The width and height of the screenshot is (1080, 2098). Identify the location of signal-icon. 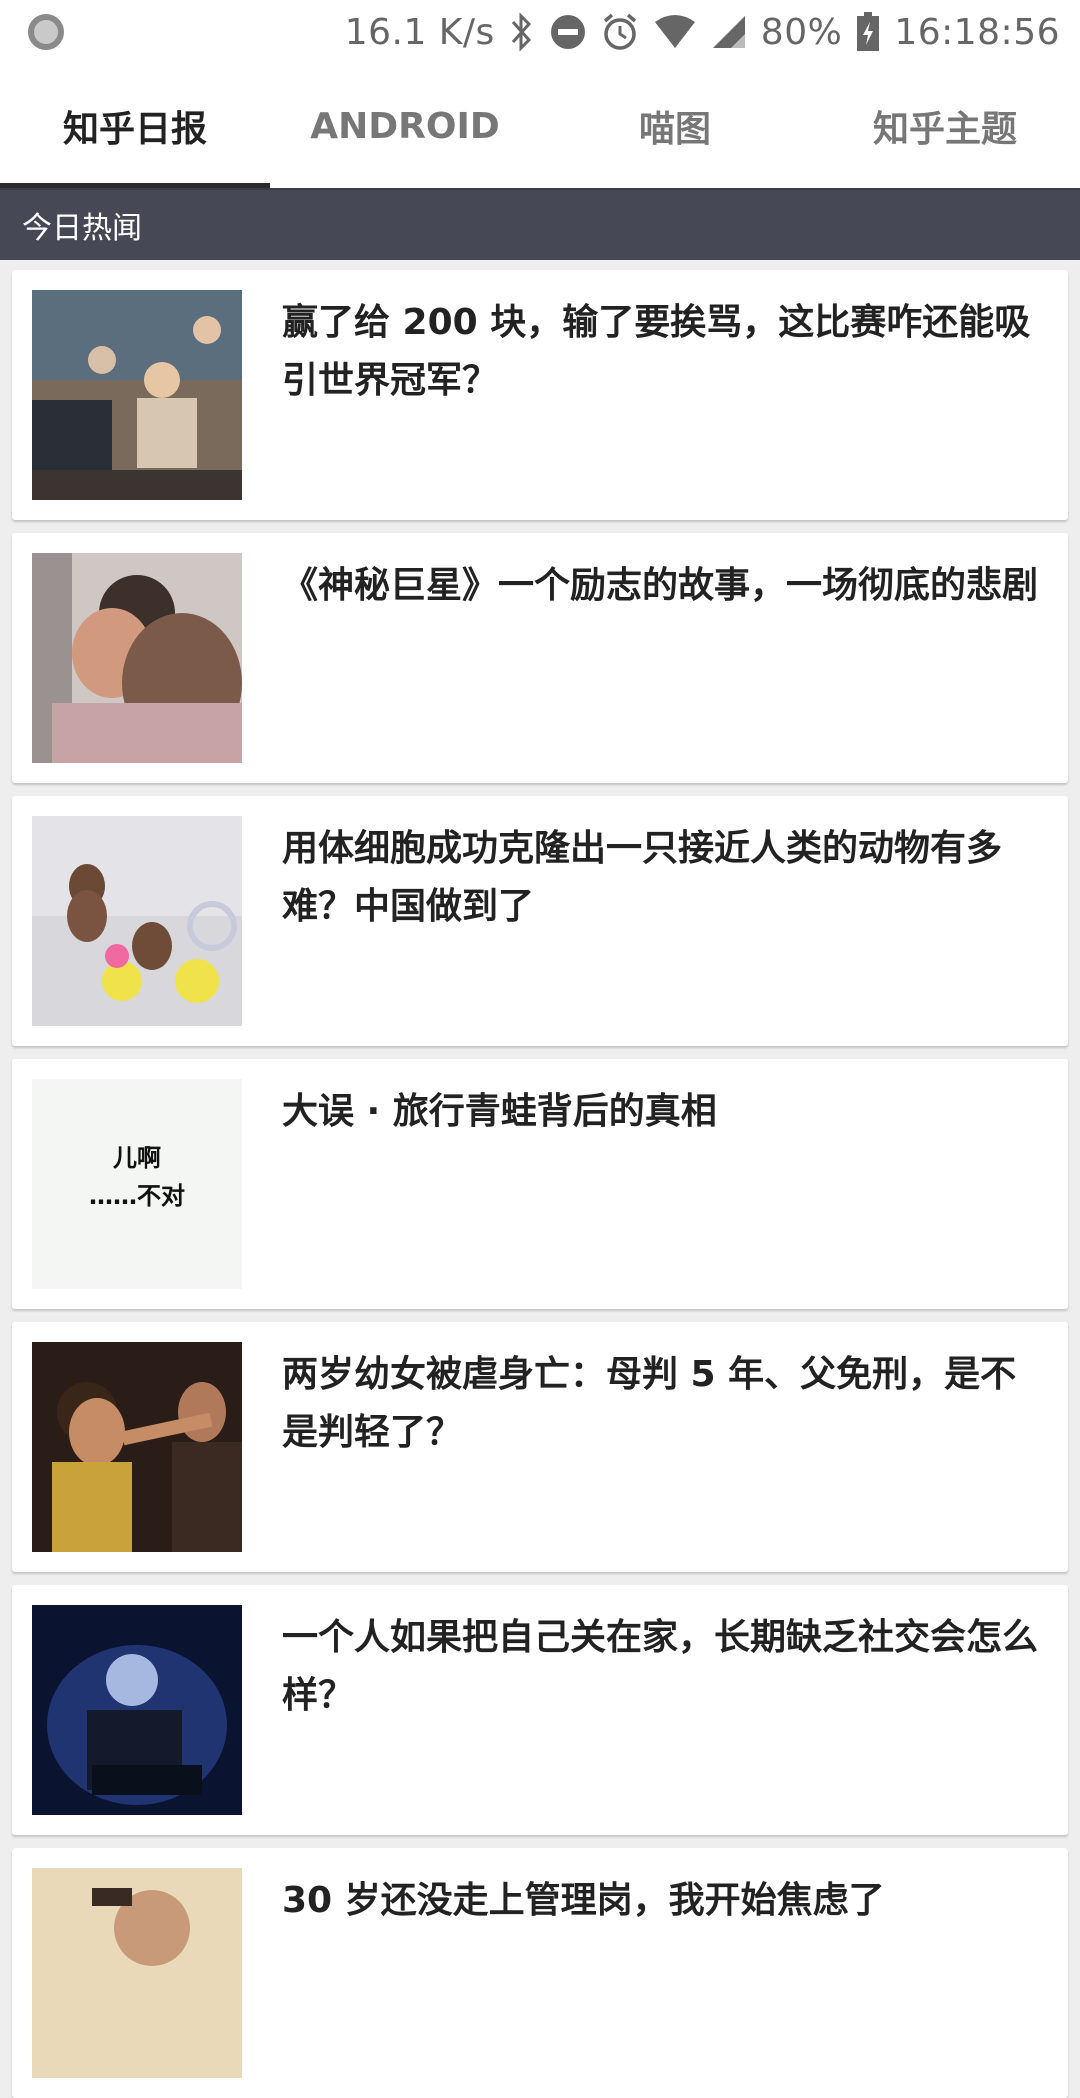
(729, 32).